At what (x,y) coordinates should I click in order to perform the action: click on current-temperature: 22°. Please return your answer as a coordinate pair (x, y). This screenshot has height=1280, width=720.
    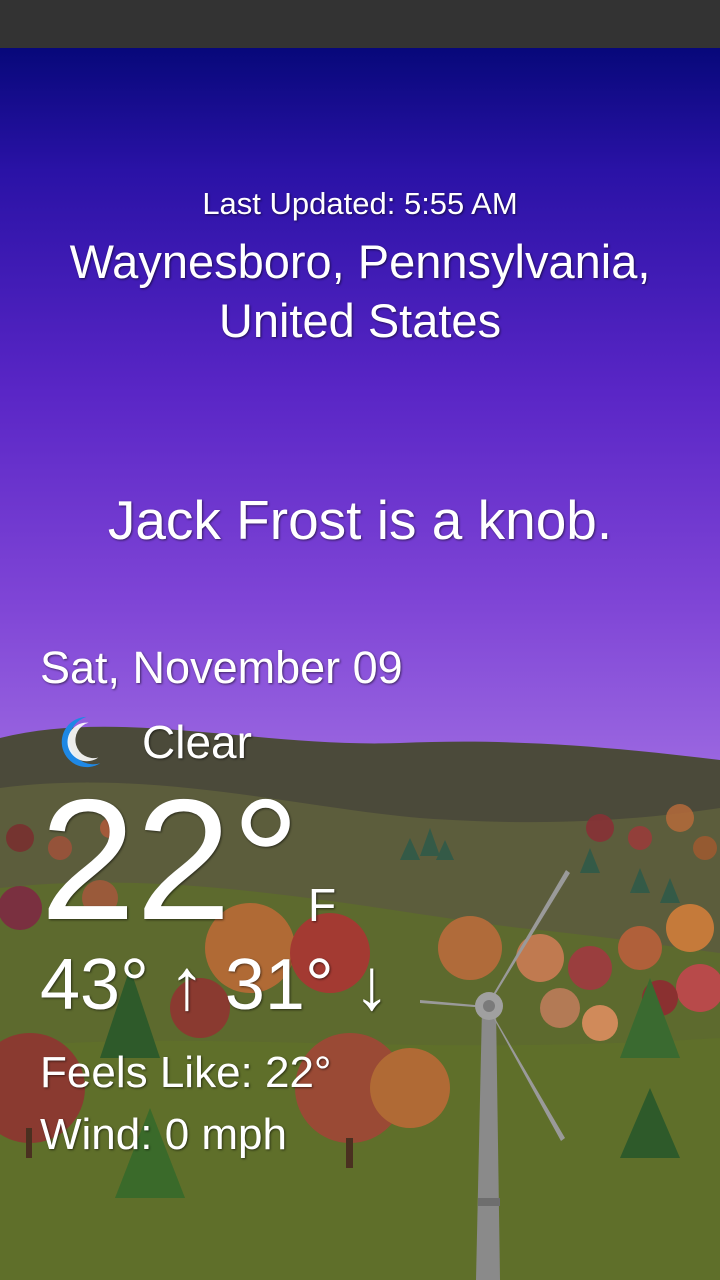
    Looking at the image, I should click on (170, 860).